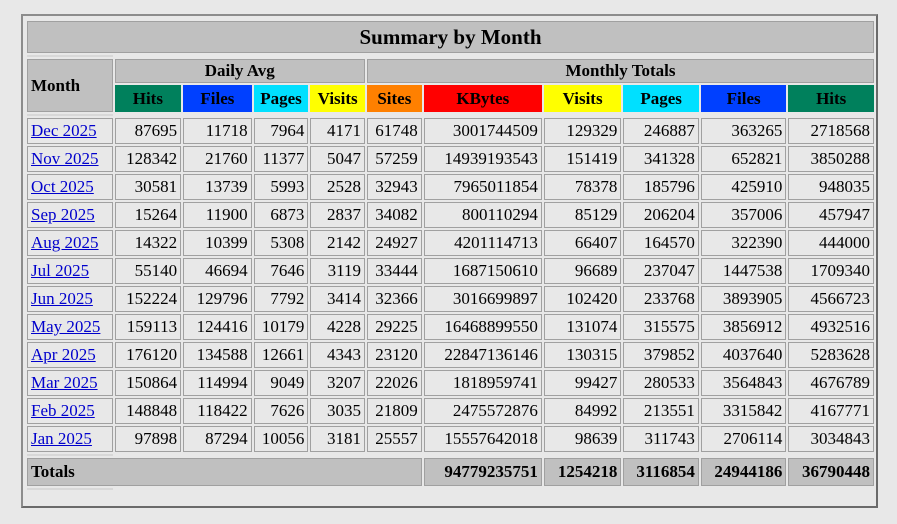 The image size is (897, 524). I want to click on cell-kbytes: 800110294, so click(482, 215).